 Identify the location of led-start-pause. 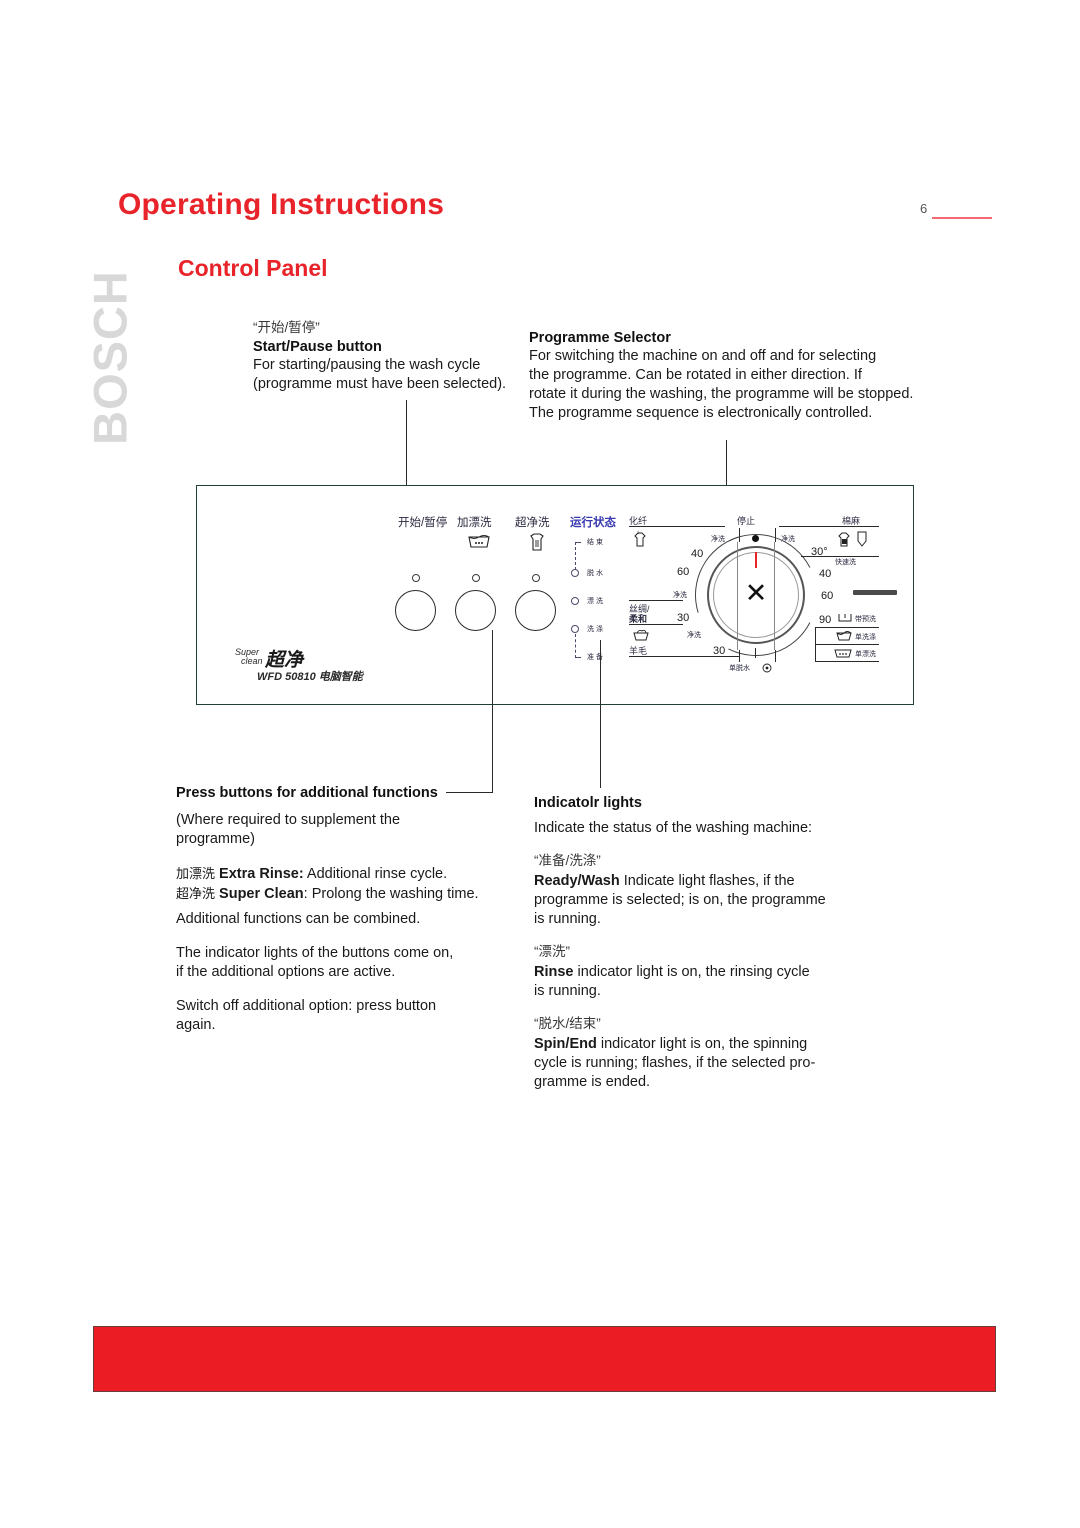
(416, 578).